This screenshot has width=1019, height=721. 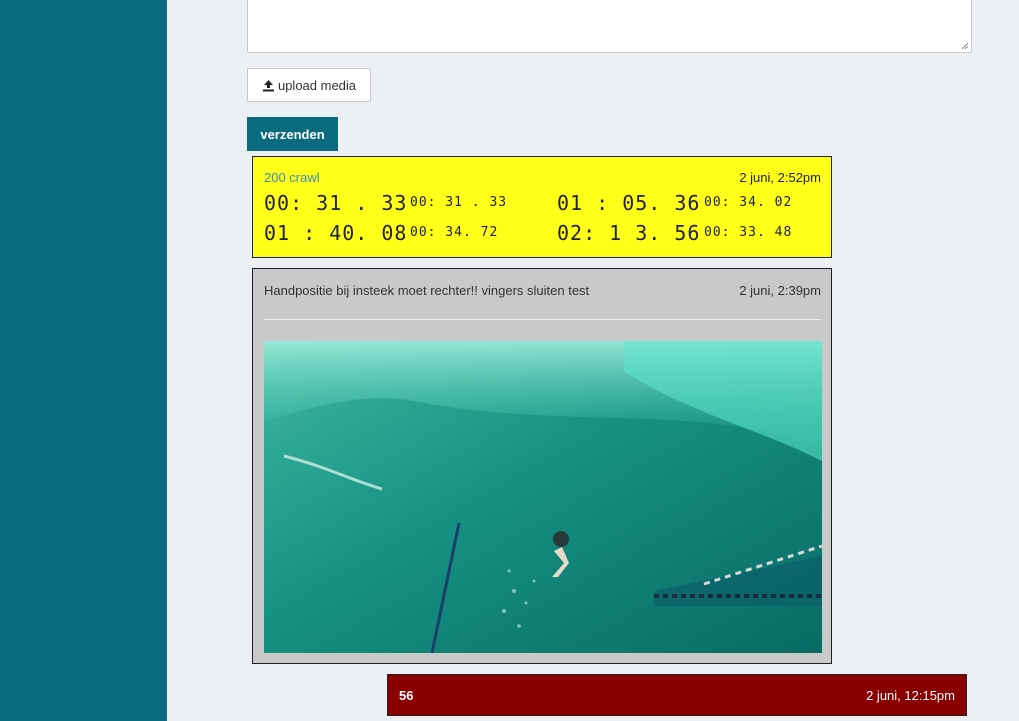 What do you see at coordinates (965, 46) in the screenshot?
I see `resize-grip-icon` at bounding box center [965, 46].